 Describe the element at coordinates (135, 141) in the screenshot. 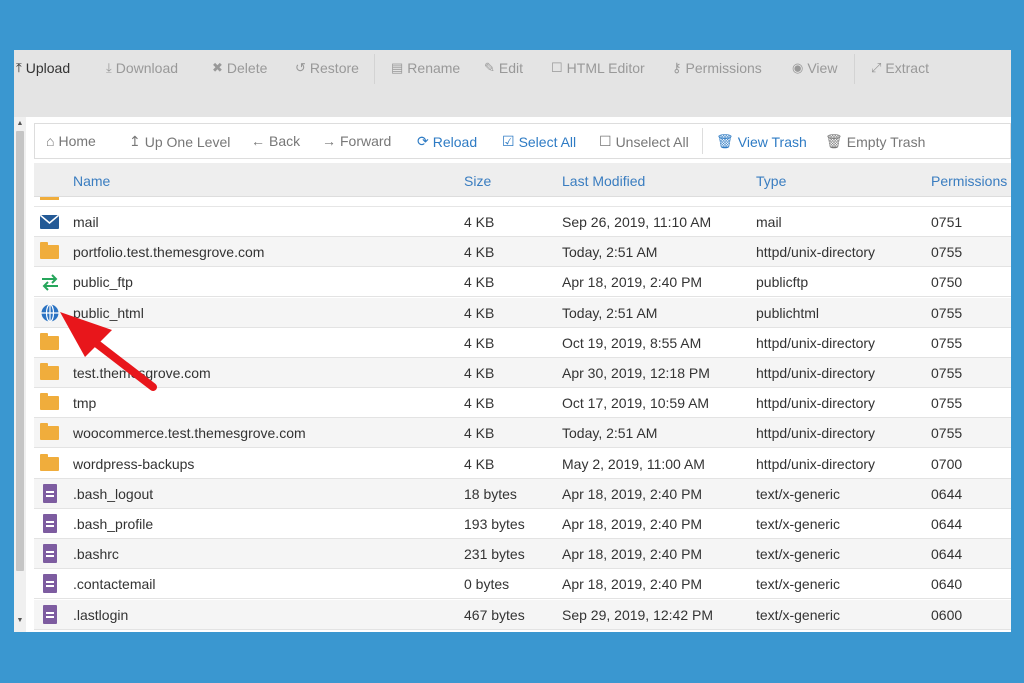

I see `level-up-icon: ↥` at that location.